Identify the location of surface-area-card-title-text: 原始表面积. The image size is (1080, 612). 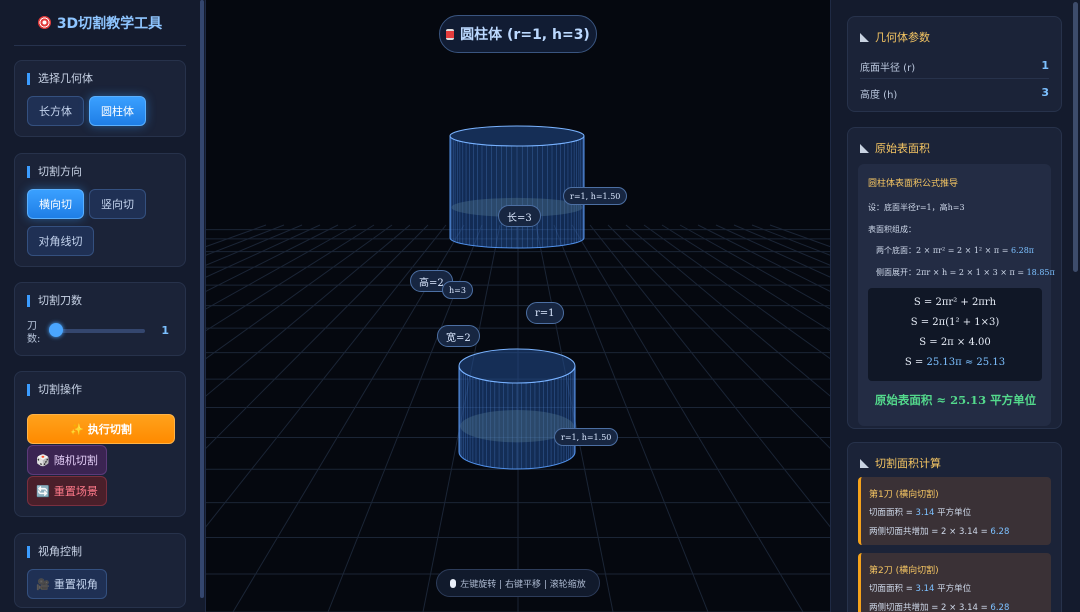
(902, 148).